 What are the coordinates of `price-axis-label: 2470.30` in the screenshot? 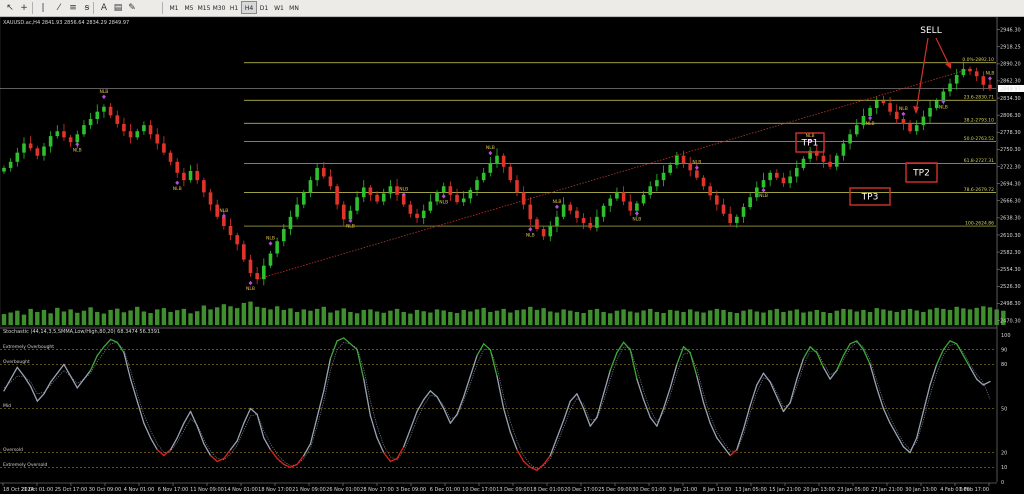 It's located at (1010, 321).